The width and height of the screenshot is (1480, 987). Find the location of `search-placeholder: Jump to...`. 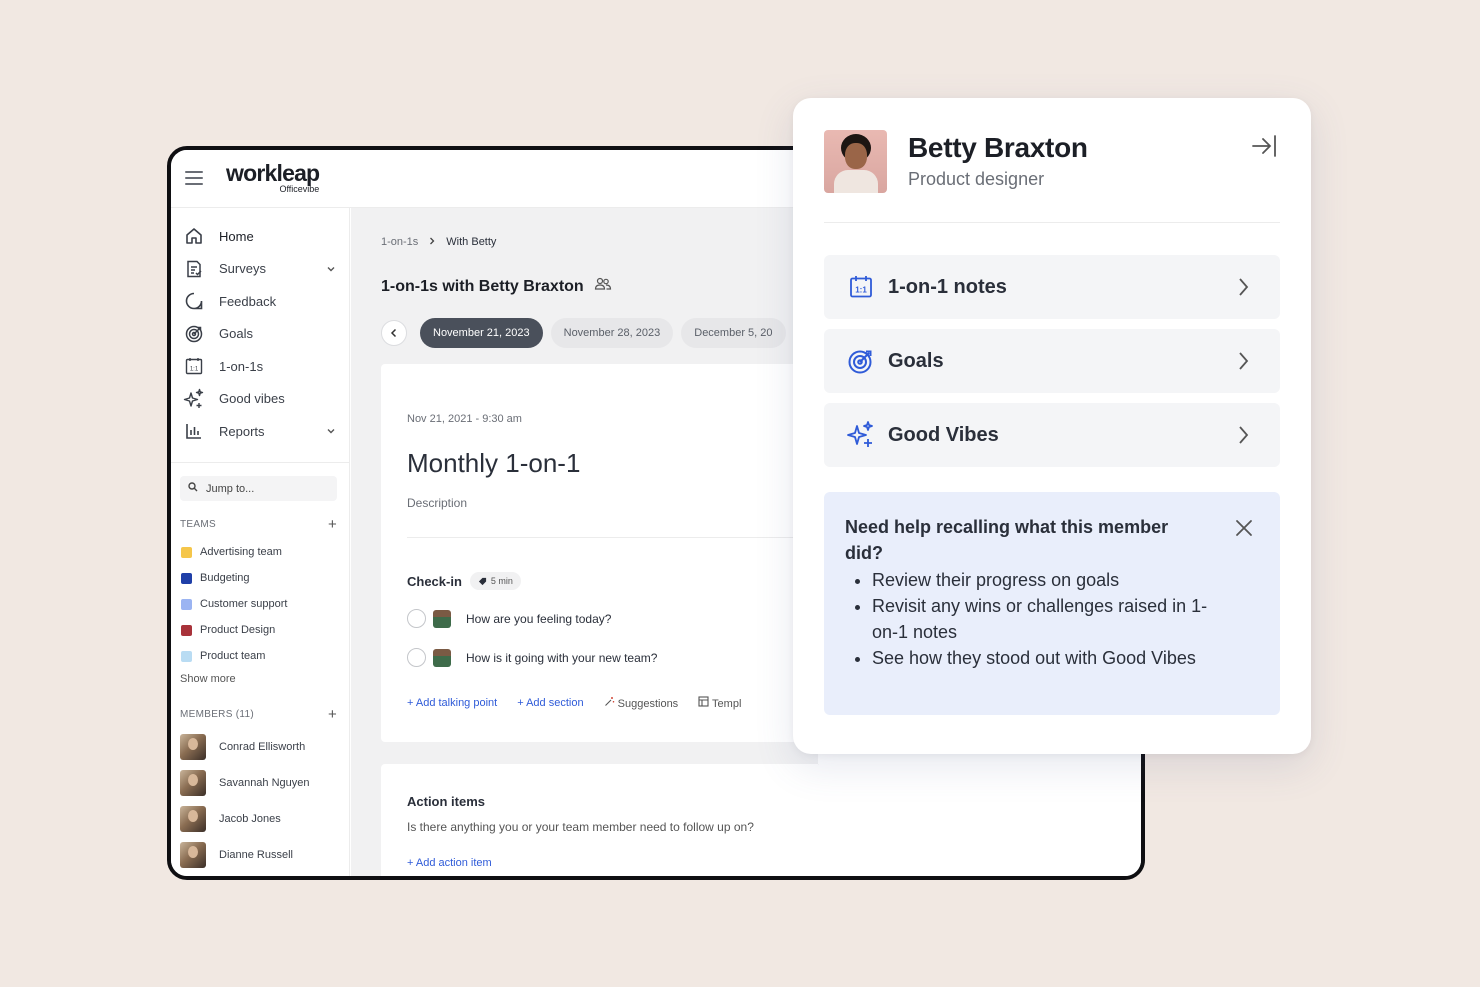

search-placeholder: Jump to... is located at coordinates (230, 488).